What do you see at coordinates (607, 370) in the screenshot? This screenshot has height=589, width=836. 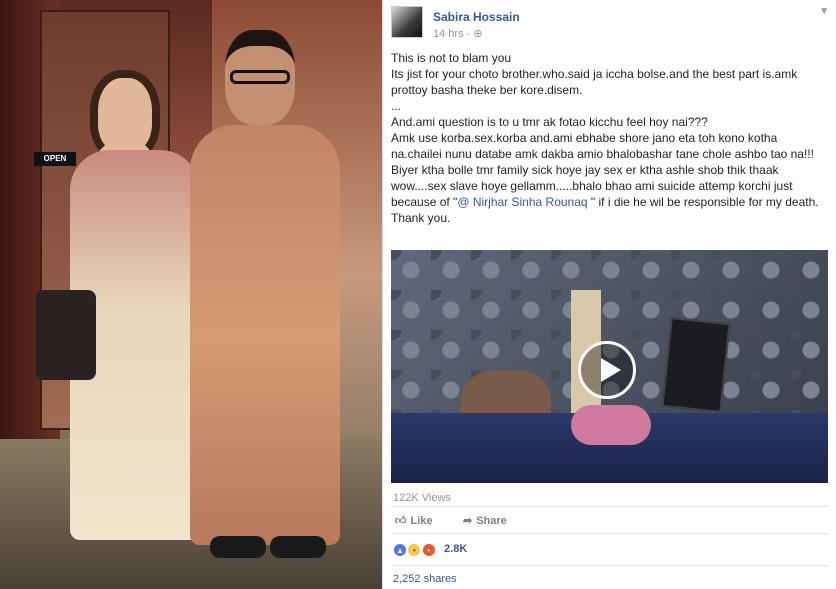 I see `play-icon` at bounding box center [607, 370].